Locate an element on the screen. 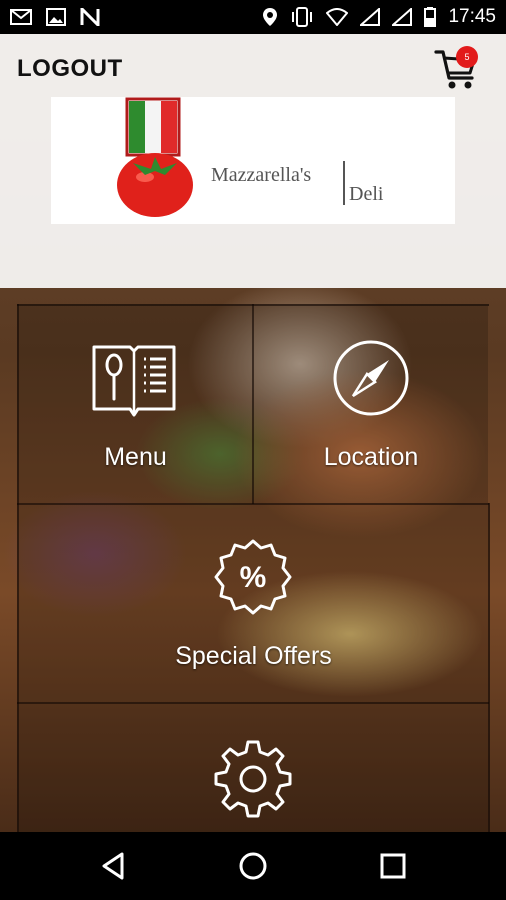 This screenshot has width=506, height=900. restaurant-logo: Mazzarella's Deli is located at coordinates (253, 160).